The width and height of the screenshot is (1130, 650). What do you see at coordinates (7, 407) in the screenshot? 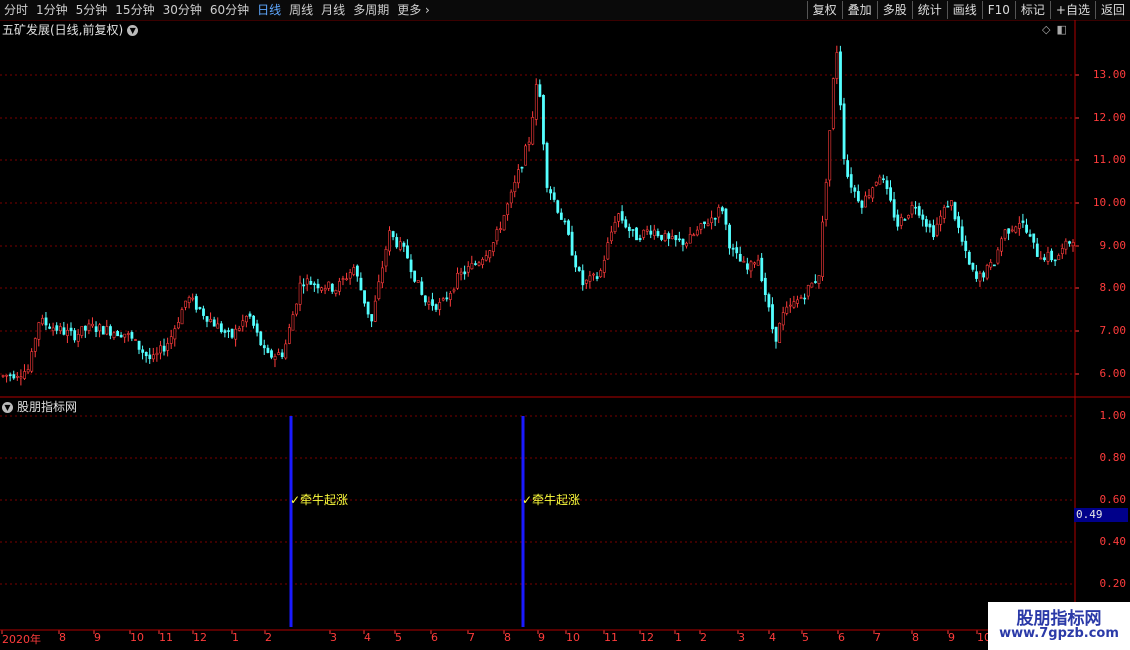
I see `chevron-down-icon: ▼` at bounding box center [7, 407].